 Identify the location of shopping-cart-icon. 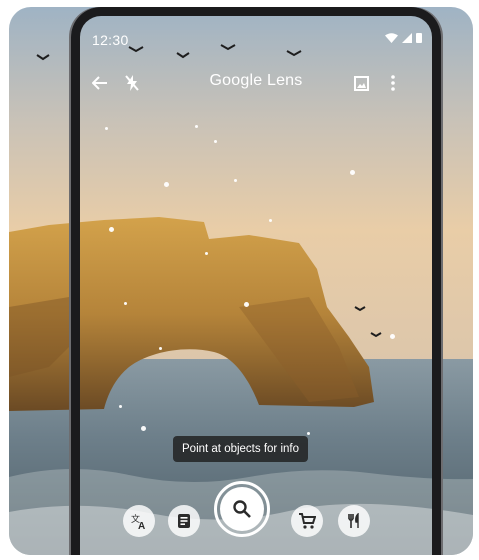
(307, 521).